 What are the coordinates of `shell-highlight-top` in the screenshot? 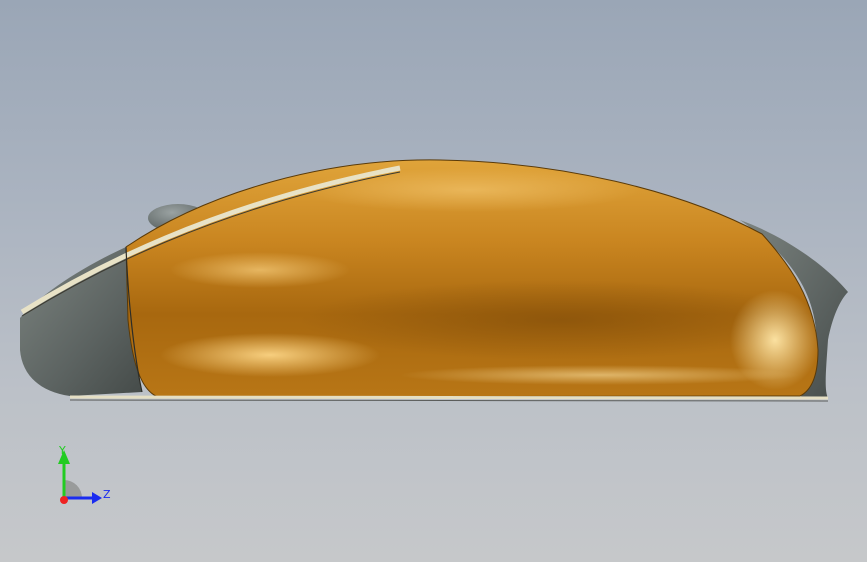 It's located at (470, 190).